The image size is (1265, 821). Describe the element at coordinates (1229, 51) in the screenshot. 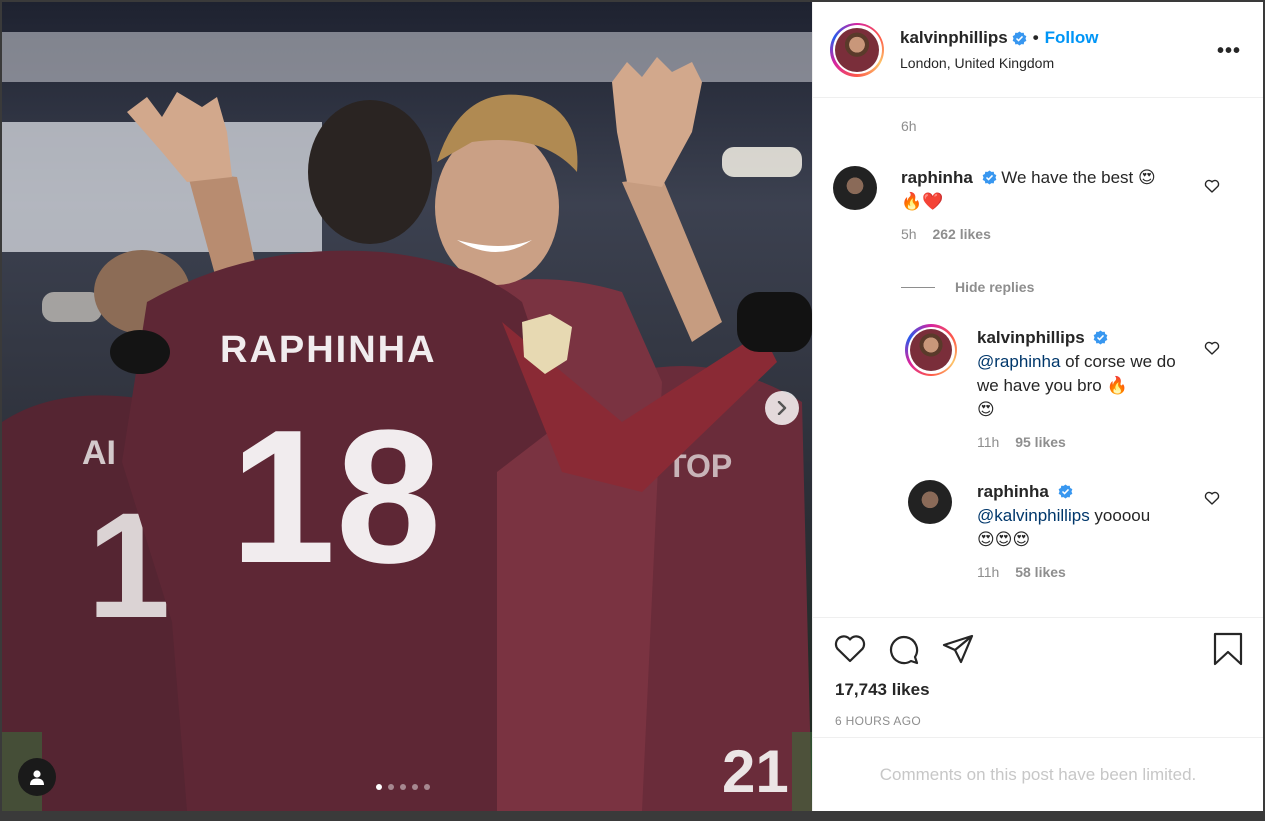

I see `more-options-button: •••` at that location.